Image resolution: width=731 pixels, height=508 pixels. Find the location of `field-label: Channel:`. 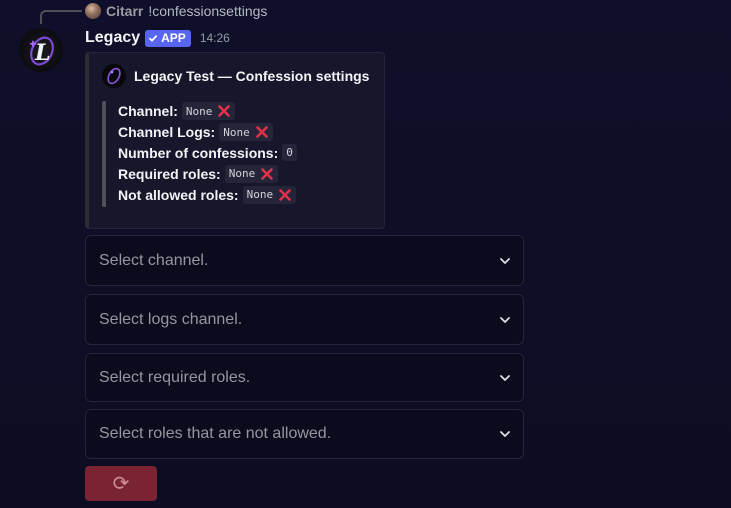

field-label: Channel: is located at coordinates (148, 111).